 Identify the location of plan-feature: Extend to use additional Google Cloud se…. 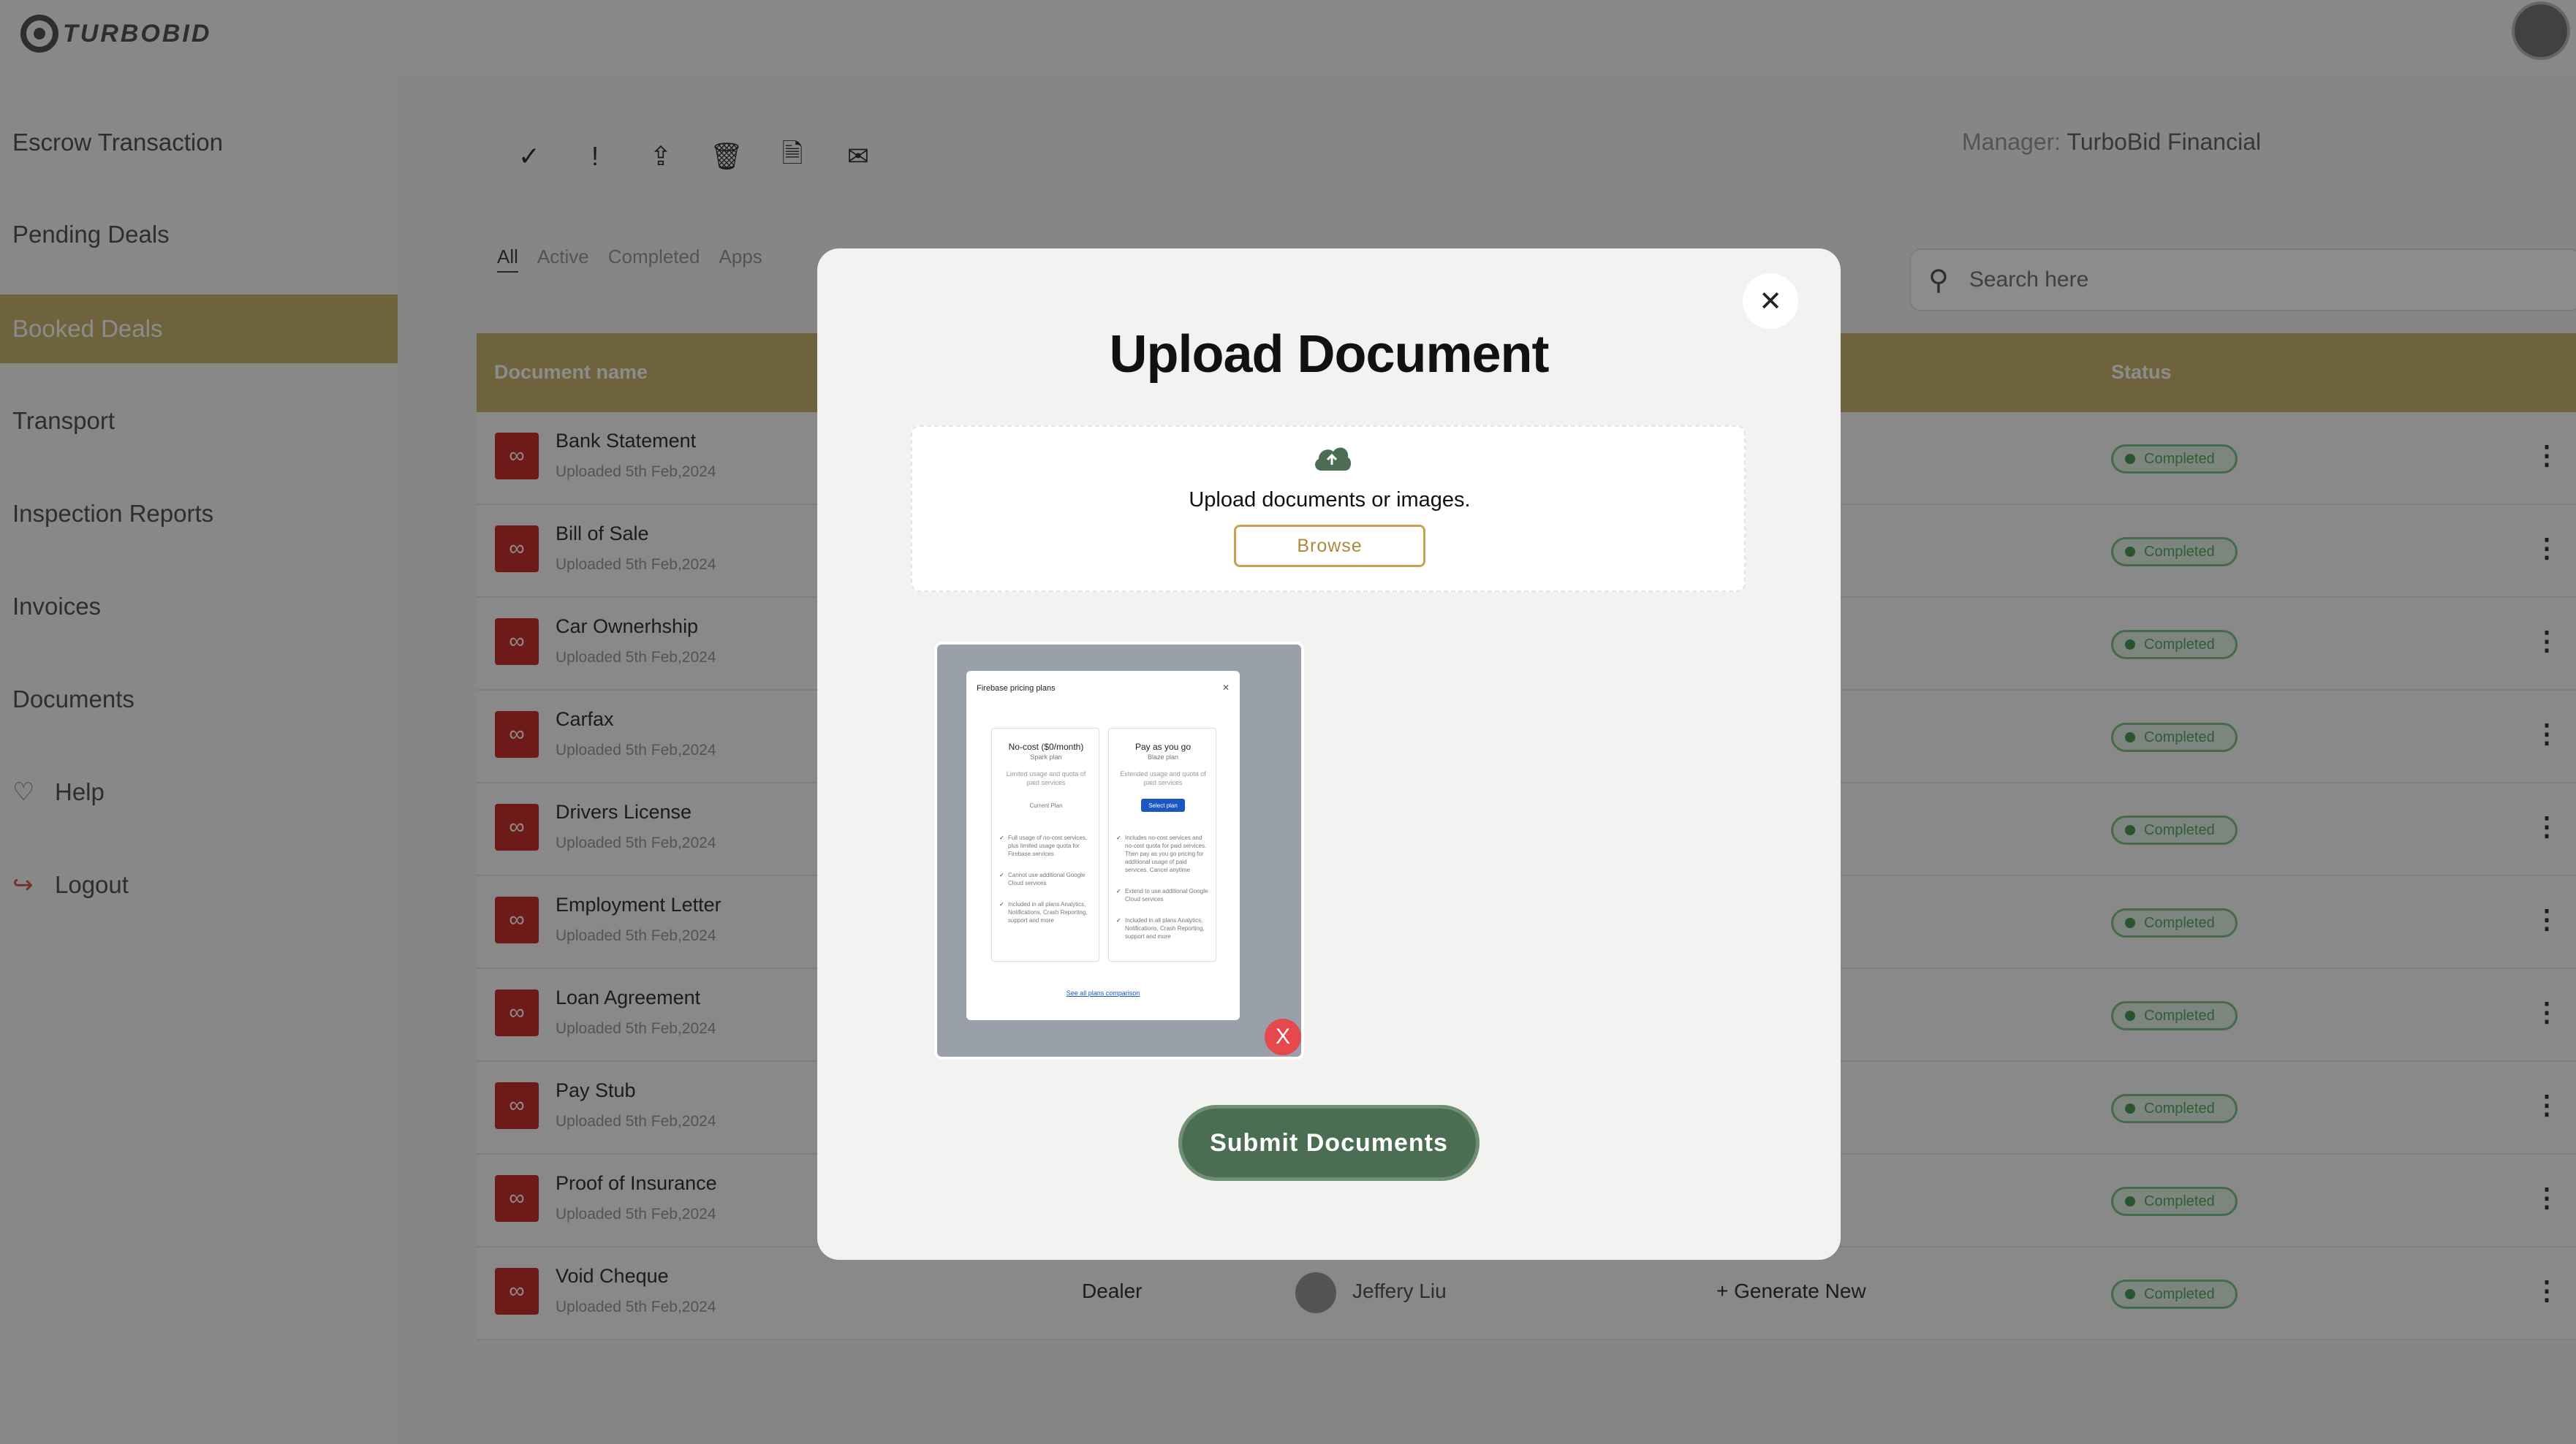
(1163, 895).